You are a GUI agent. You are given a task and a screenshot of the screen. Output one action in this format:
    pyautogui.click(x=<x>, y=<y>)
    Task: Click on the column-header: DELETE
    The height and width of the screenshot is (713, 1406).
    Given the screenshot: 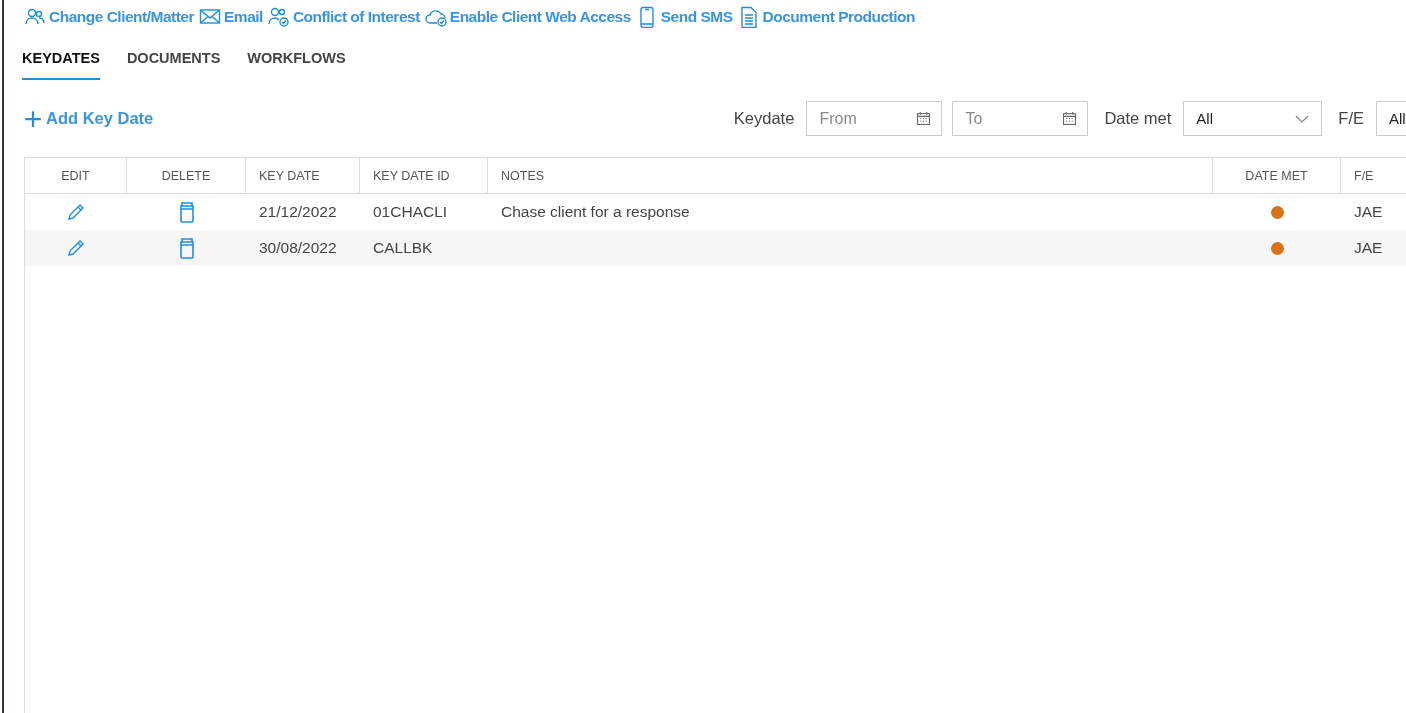 What is the action you would take?
    pyautogui.click(x=186, y=176)
    